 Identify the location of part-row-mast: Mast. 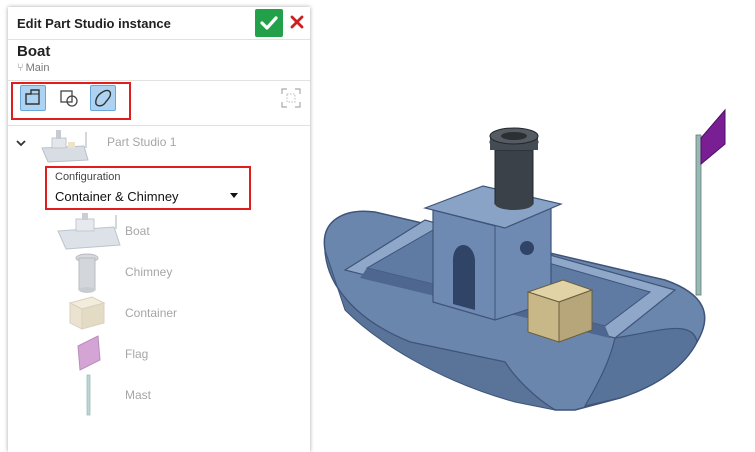
(138, 395).